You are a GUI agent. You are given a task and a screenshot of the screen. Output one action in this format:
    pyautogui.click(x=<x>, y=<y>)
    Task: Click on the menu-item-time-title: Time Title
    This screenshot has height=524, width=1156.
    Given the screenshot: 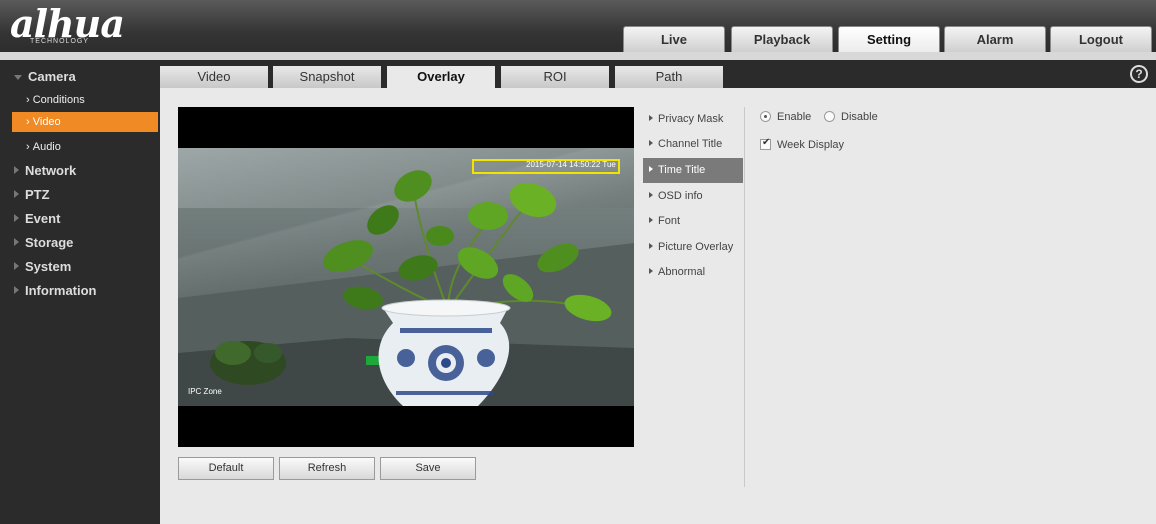 What is the action you would take?
    pyautogui.click(x=693, y=170)
    